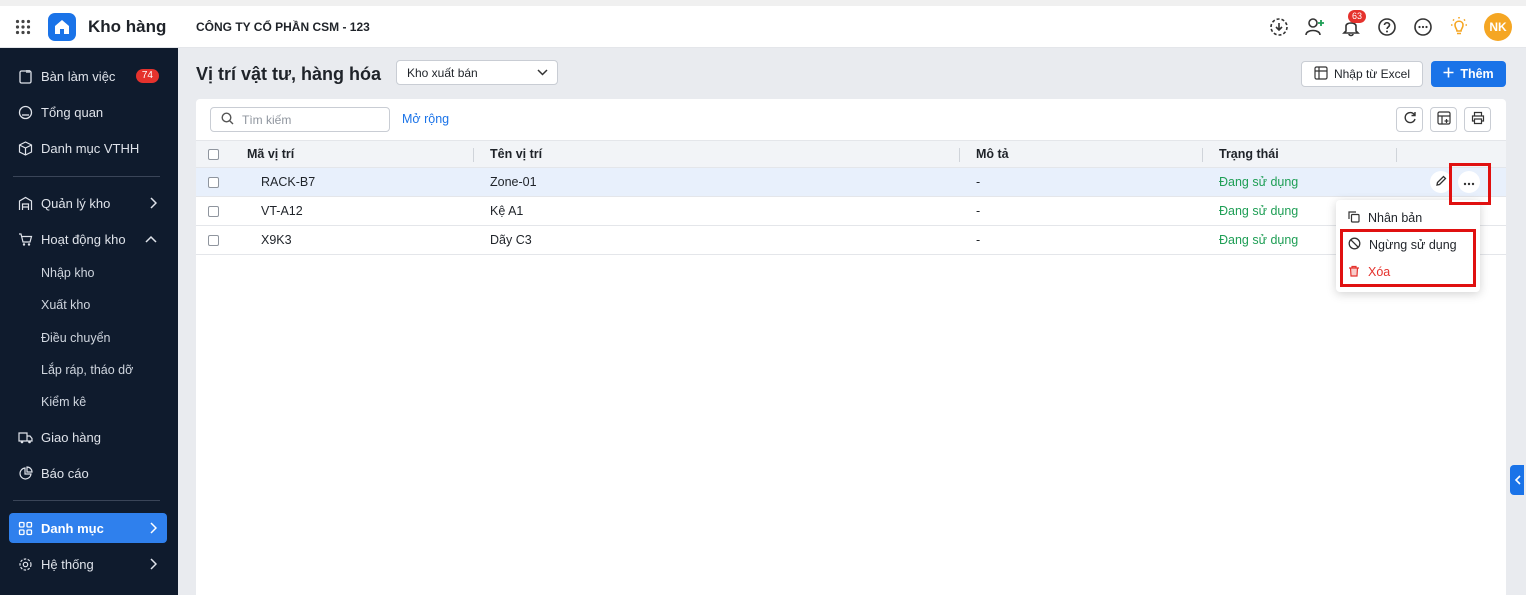  I want to click on cell-name: Zone-01, so click(513, 182).